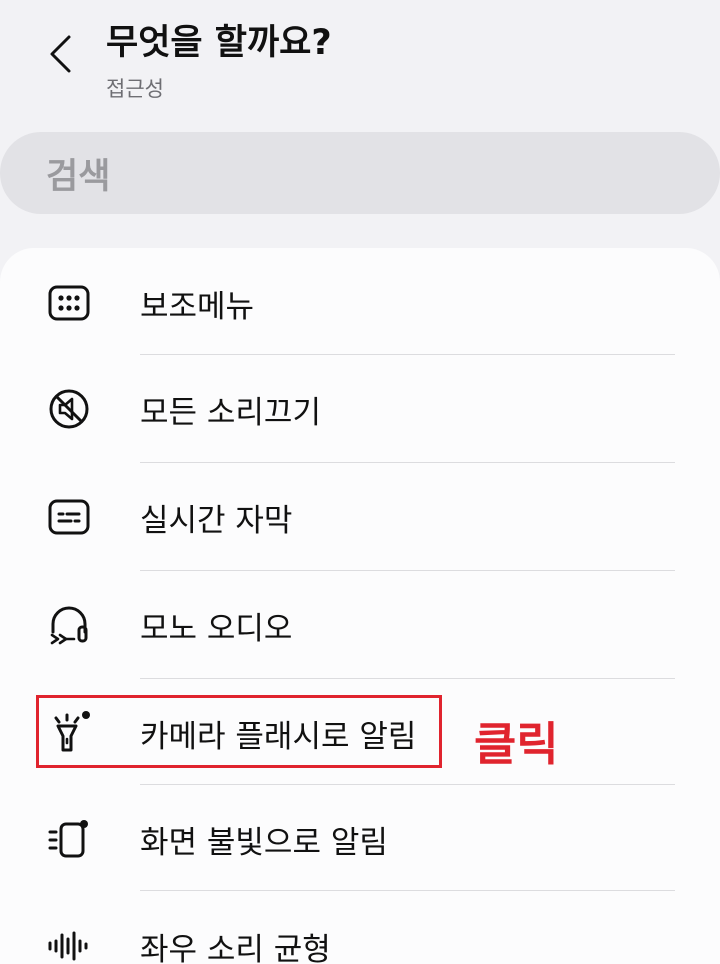  I want to click on list-item-label: 실시간 자막, so click(216, 520).